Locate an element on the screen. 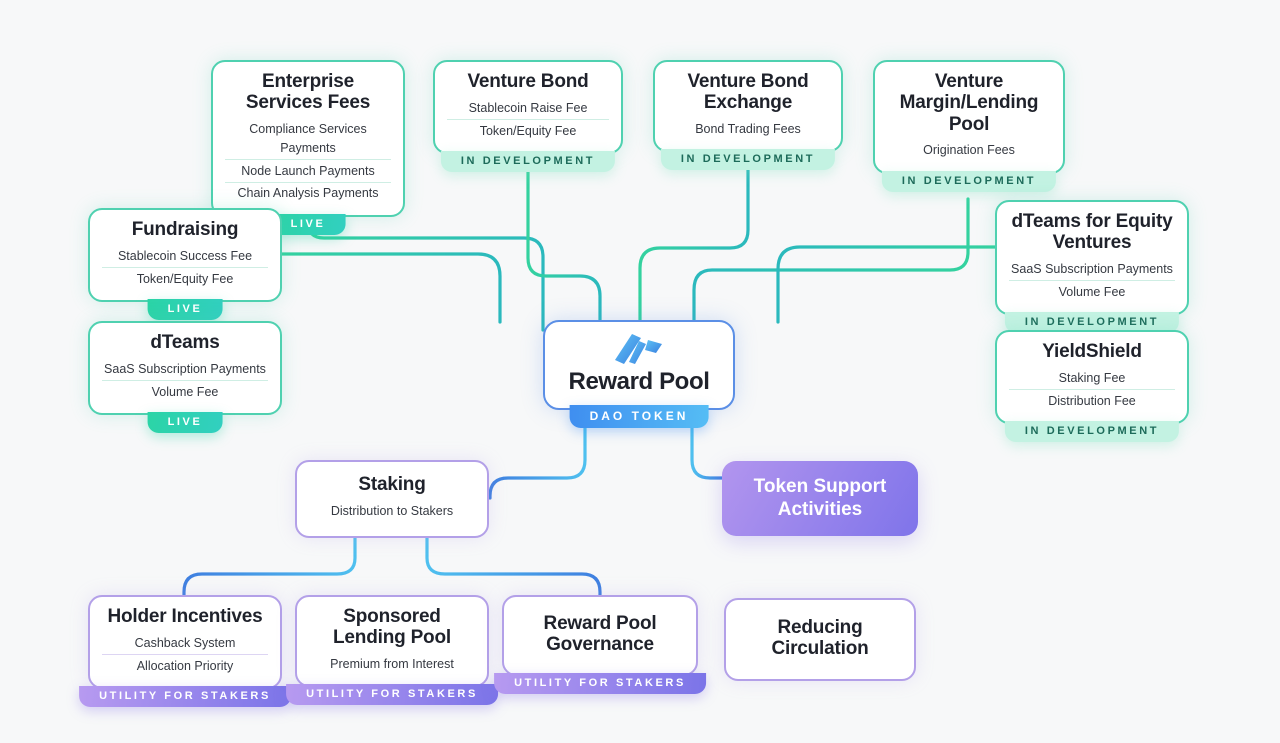 The image size is (1280, 743). node-sub: Bond Trading Fees is located at coordinates (748, 129).